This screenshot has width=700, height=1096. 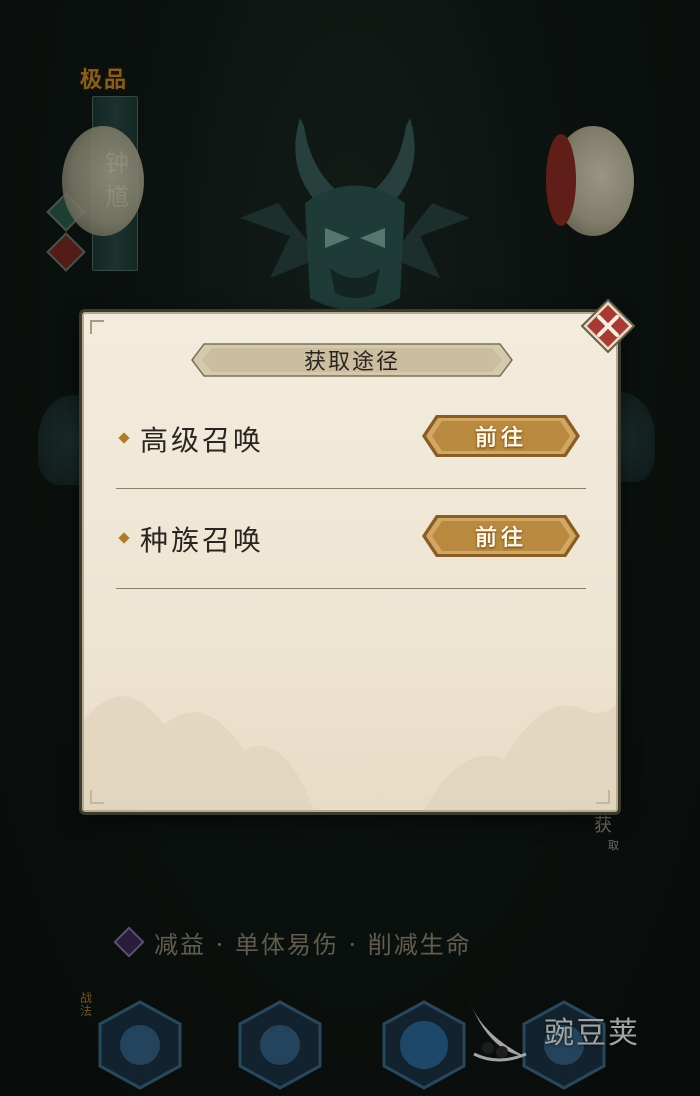 I want to click on go-to-race-summon-button: 前往, so click(x=501, y=536).